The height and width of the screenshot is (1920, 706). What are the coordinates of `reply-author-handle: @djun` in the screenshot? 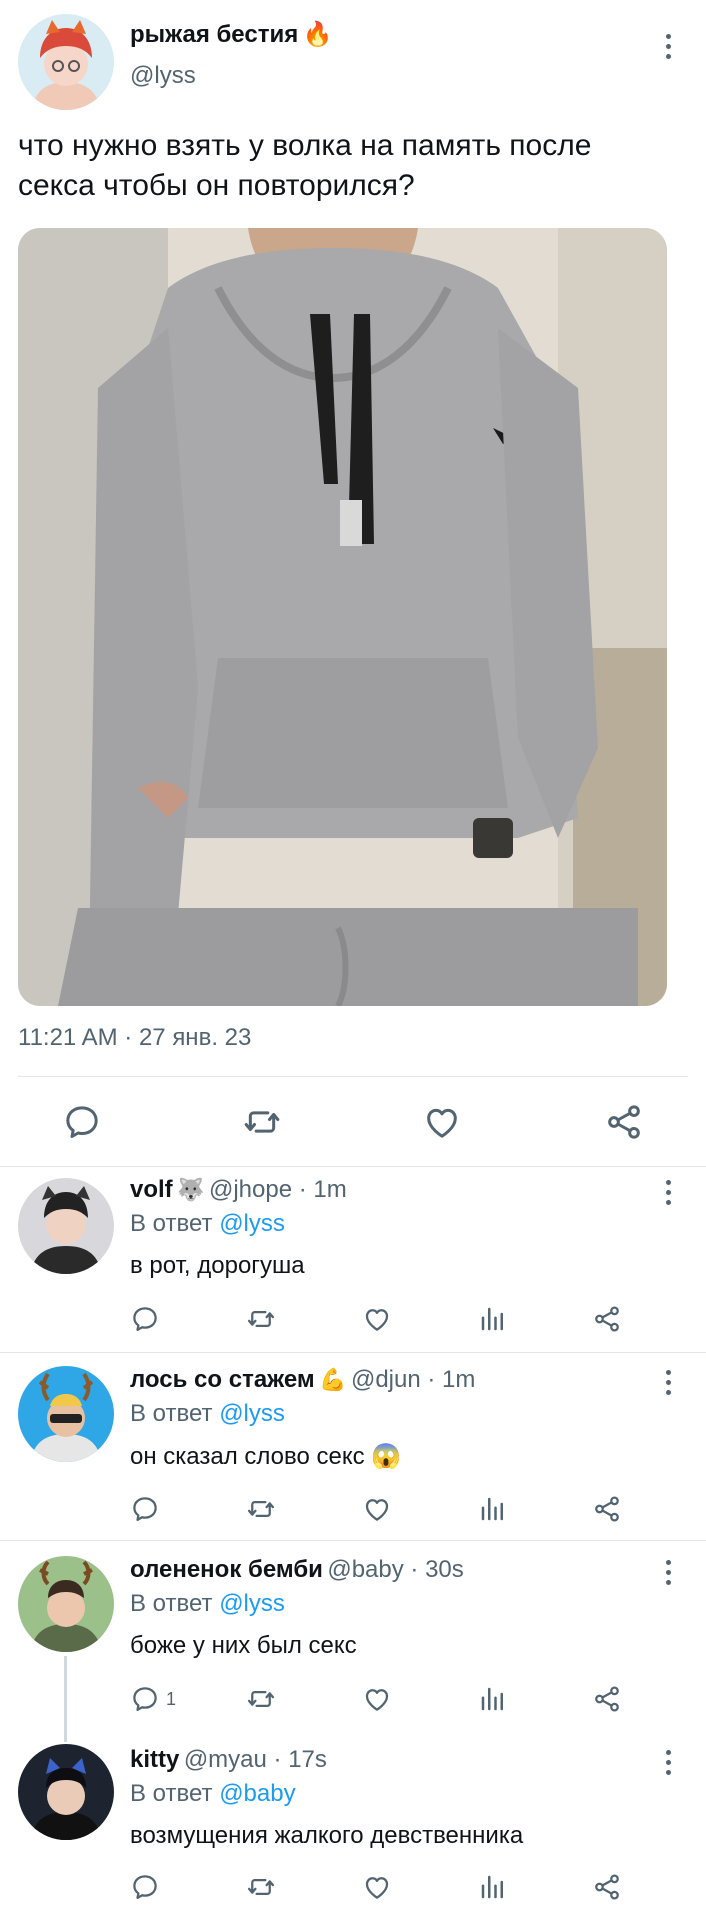 It's located at (386, 1379).